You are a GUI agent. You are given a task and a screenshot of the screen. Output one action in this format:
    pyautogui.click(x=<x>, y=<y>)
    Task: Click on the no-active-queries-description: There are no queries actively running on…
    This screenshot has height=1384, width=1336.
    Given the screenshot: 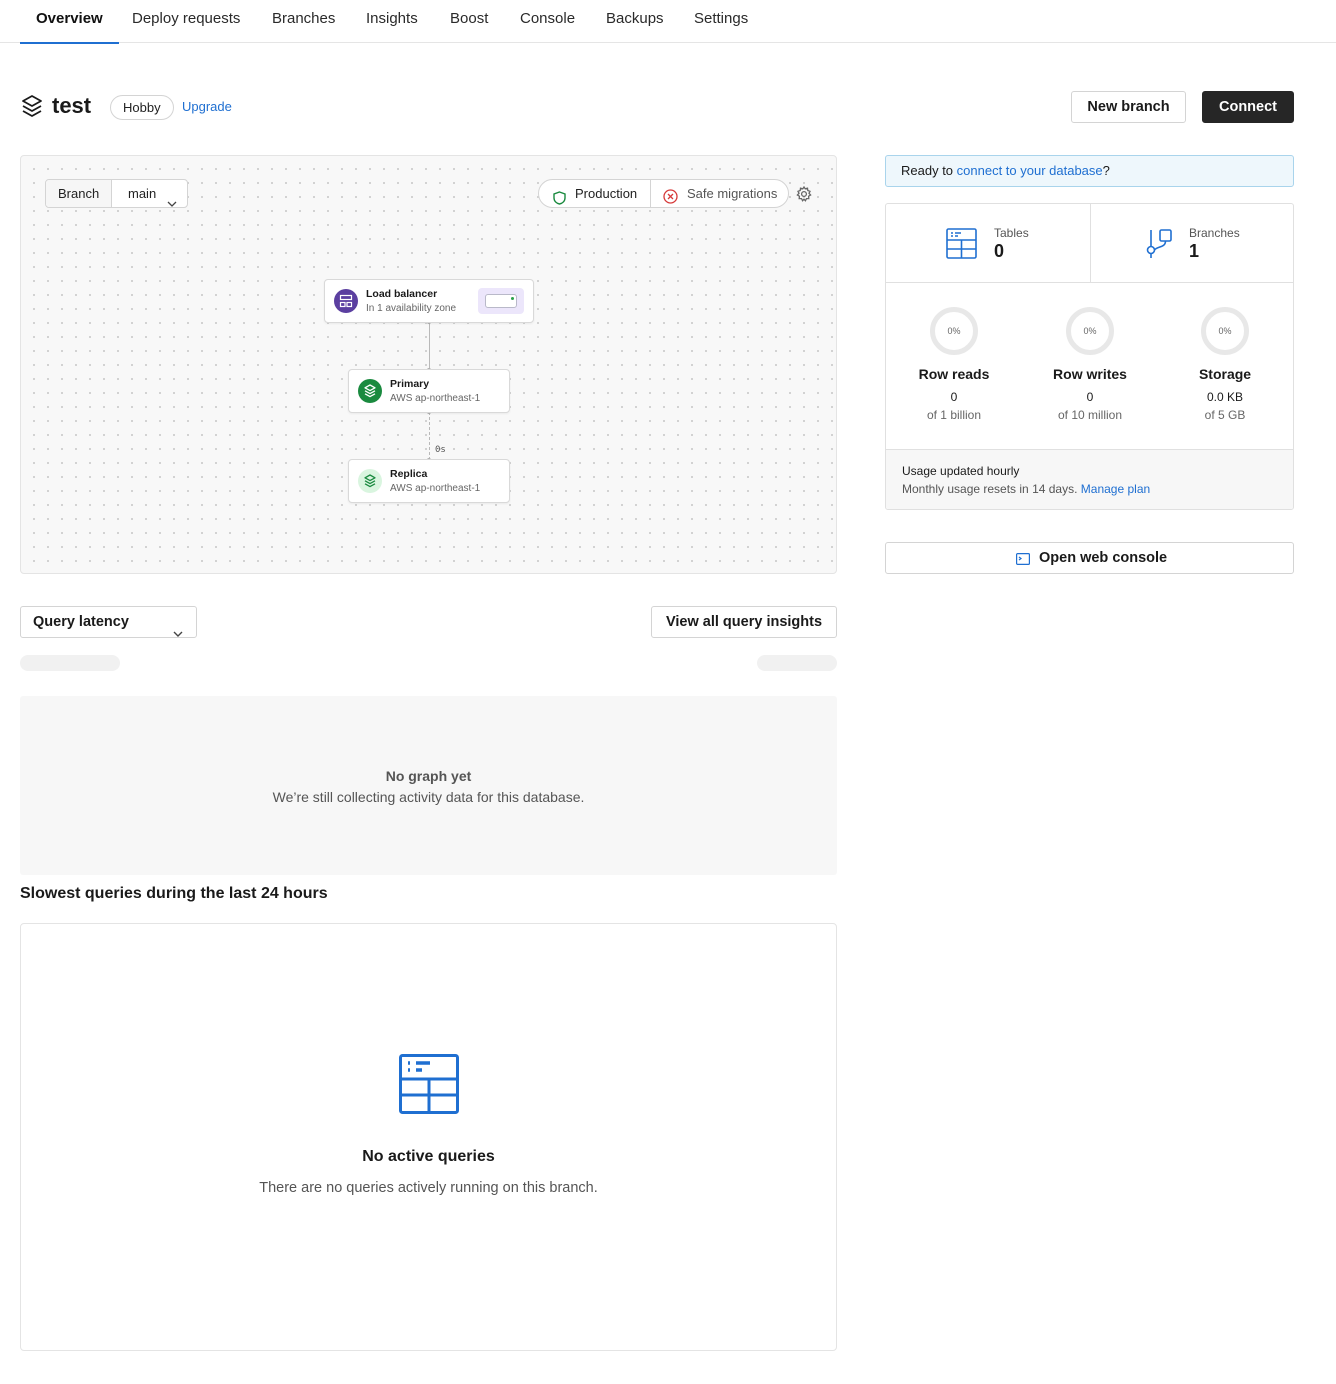 What is the action you would take?
    pyautogui.click(x=428, y=1188)
    